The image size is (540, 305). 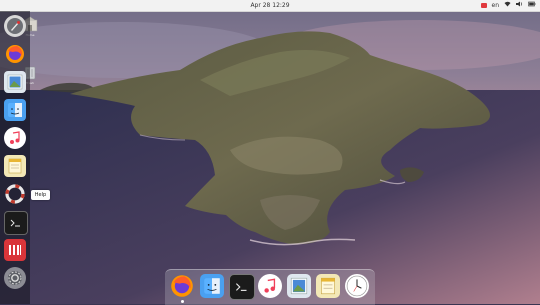 What do you see at coordinates (15, 26) in the screenshot?
I see `launchpad-icon` at bounding box center [15, 26].